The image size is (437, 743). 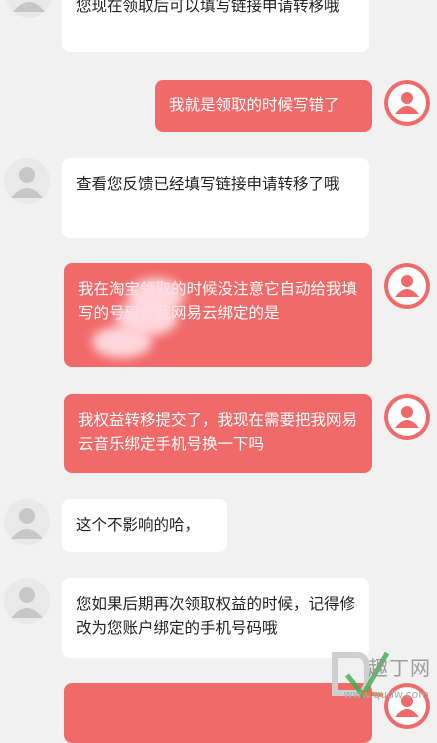 What do you see at coordinates (122, 342) in the screenshot?
I see `privacy-blur` at bounding box center [122, 342].